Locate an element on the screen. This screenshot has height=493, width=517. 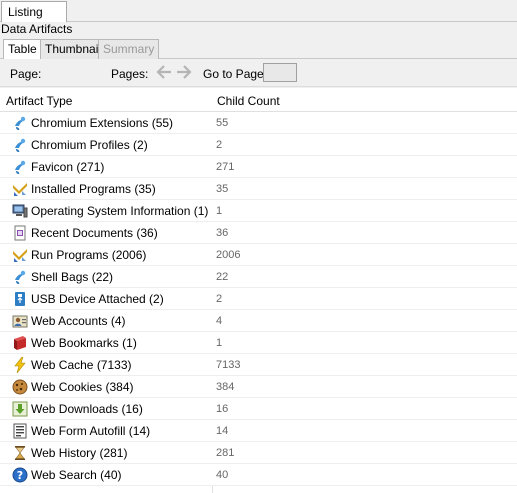
artifact-type-label: Run Programs (2006) is located at coordinates (89, 255).